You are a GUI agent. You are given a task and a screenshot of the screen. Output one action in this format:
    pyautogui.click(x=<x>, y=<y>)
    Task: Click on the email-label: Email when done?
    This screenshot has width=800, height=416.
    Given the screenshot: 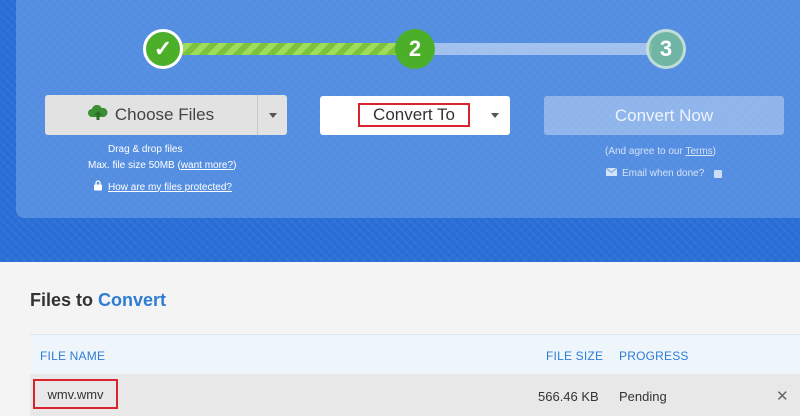 What is the action you would take?
    pyautogui.click(x=663, y=173)
    